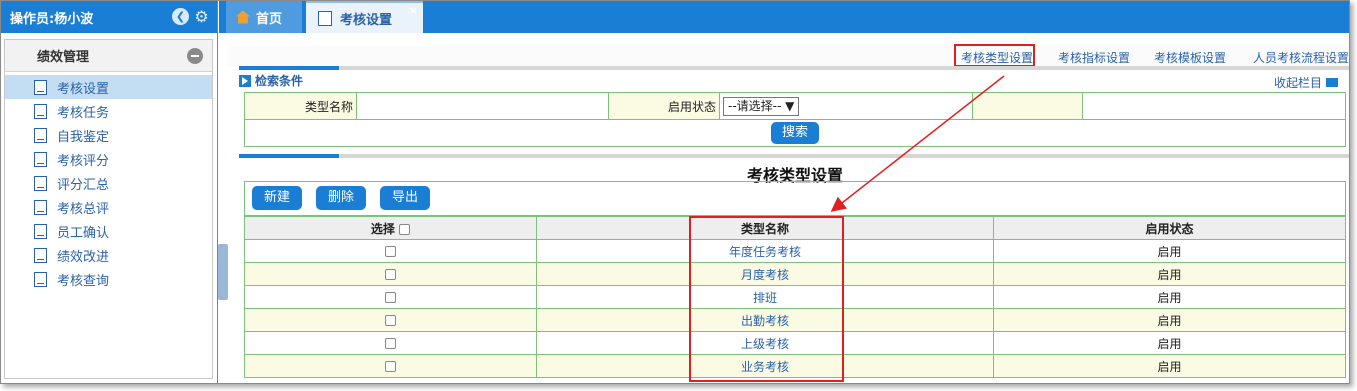 This screenshot has width=1357, height=391. What do you see at coordinates (1301, 57) in the screenshot?
I see `link-process-settings: 人员考核流程设置` at bounding box center [1301, 57].